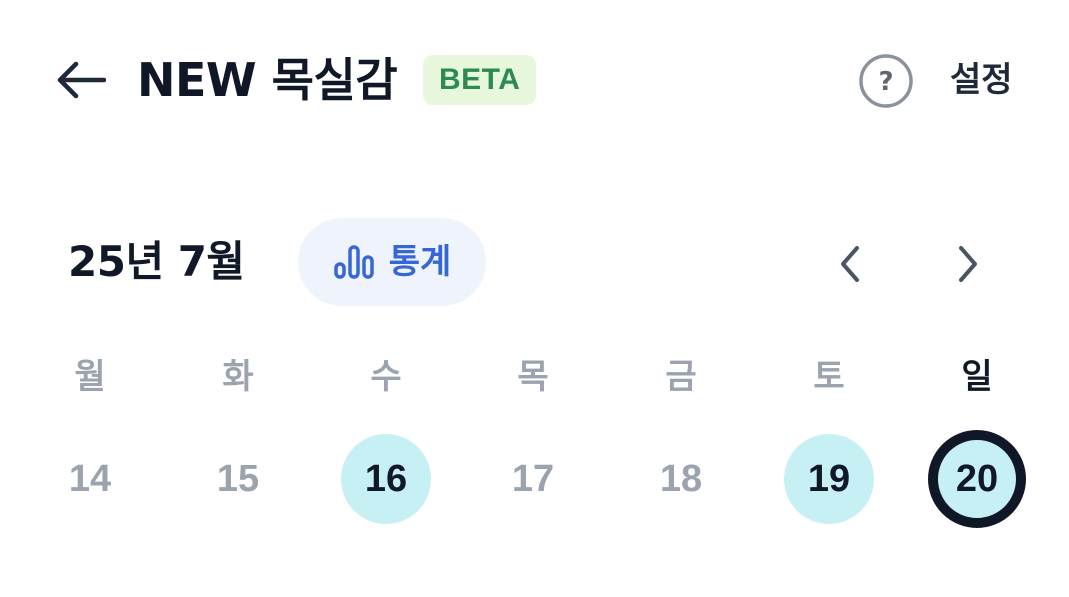 This screenshot has width=1069, height=597. Describe the element at coordinates (681, 479) in the screenshot. I see `day-cell: 18` at that location.